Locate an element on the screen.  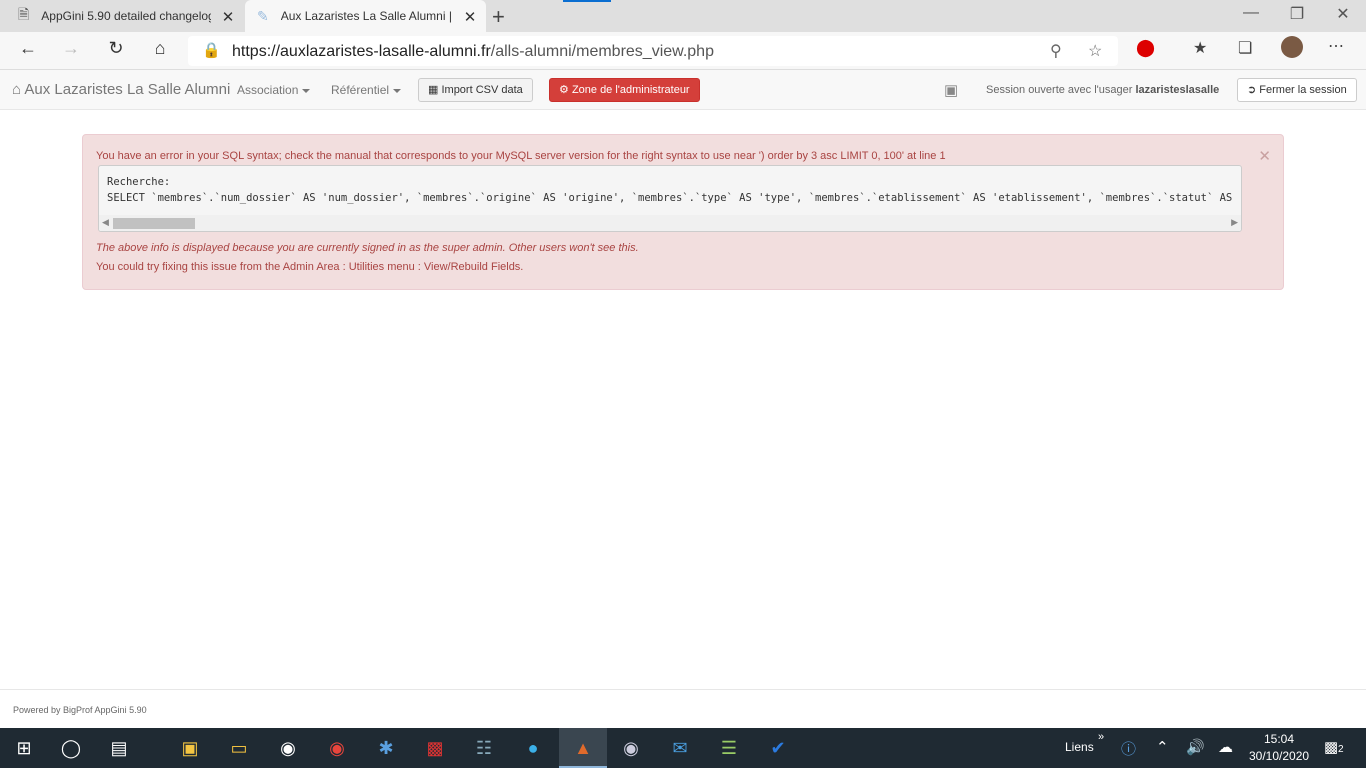
horizontal-scrollbar: ◀ ▶ is located at coordinates (670, 223).